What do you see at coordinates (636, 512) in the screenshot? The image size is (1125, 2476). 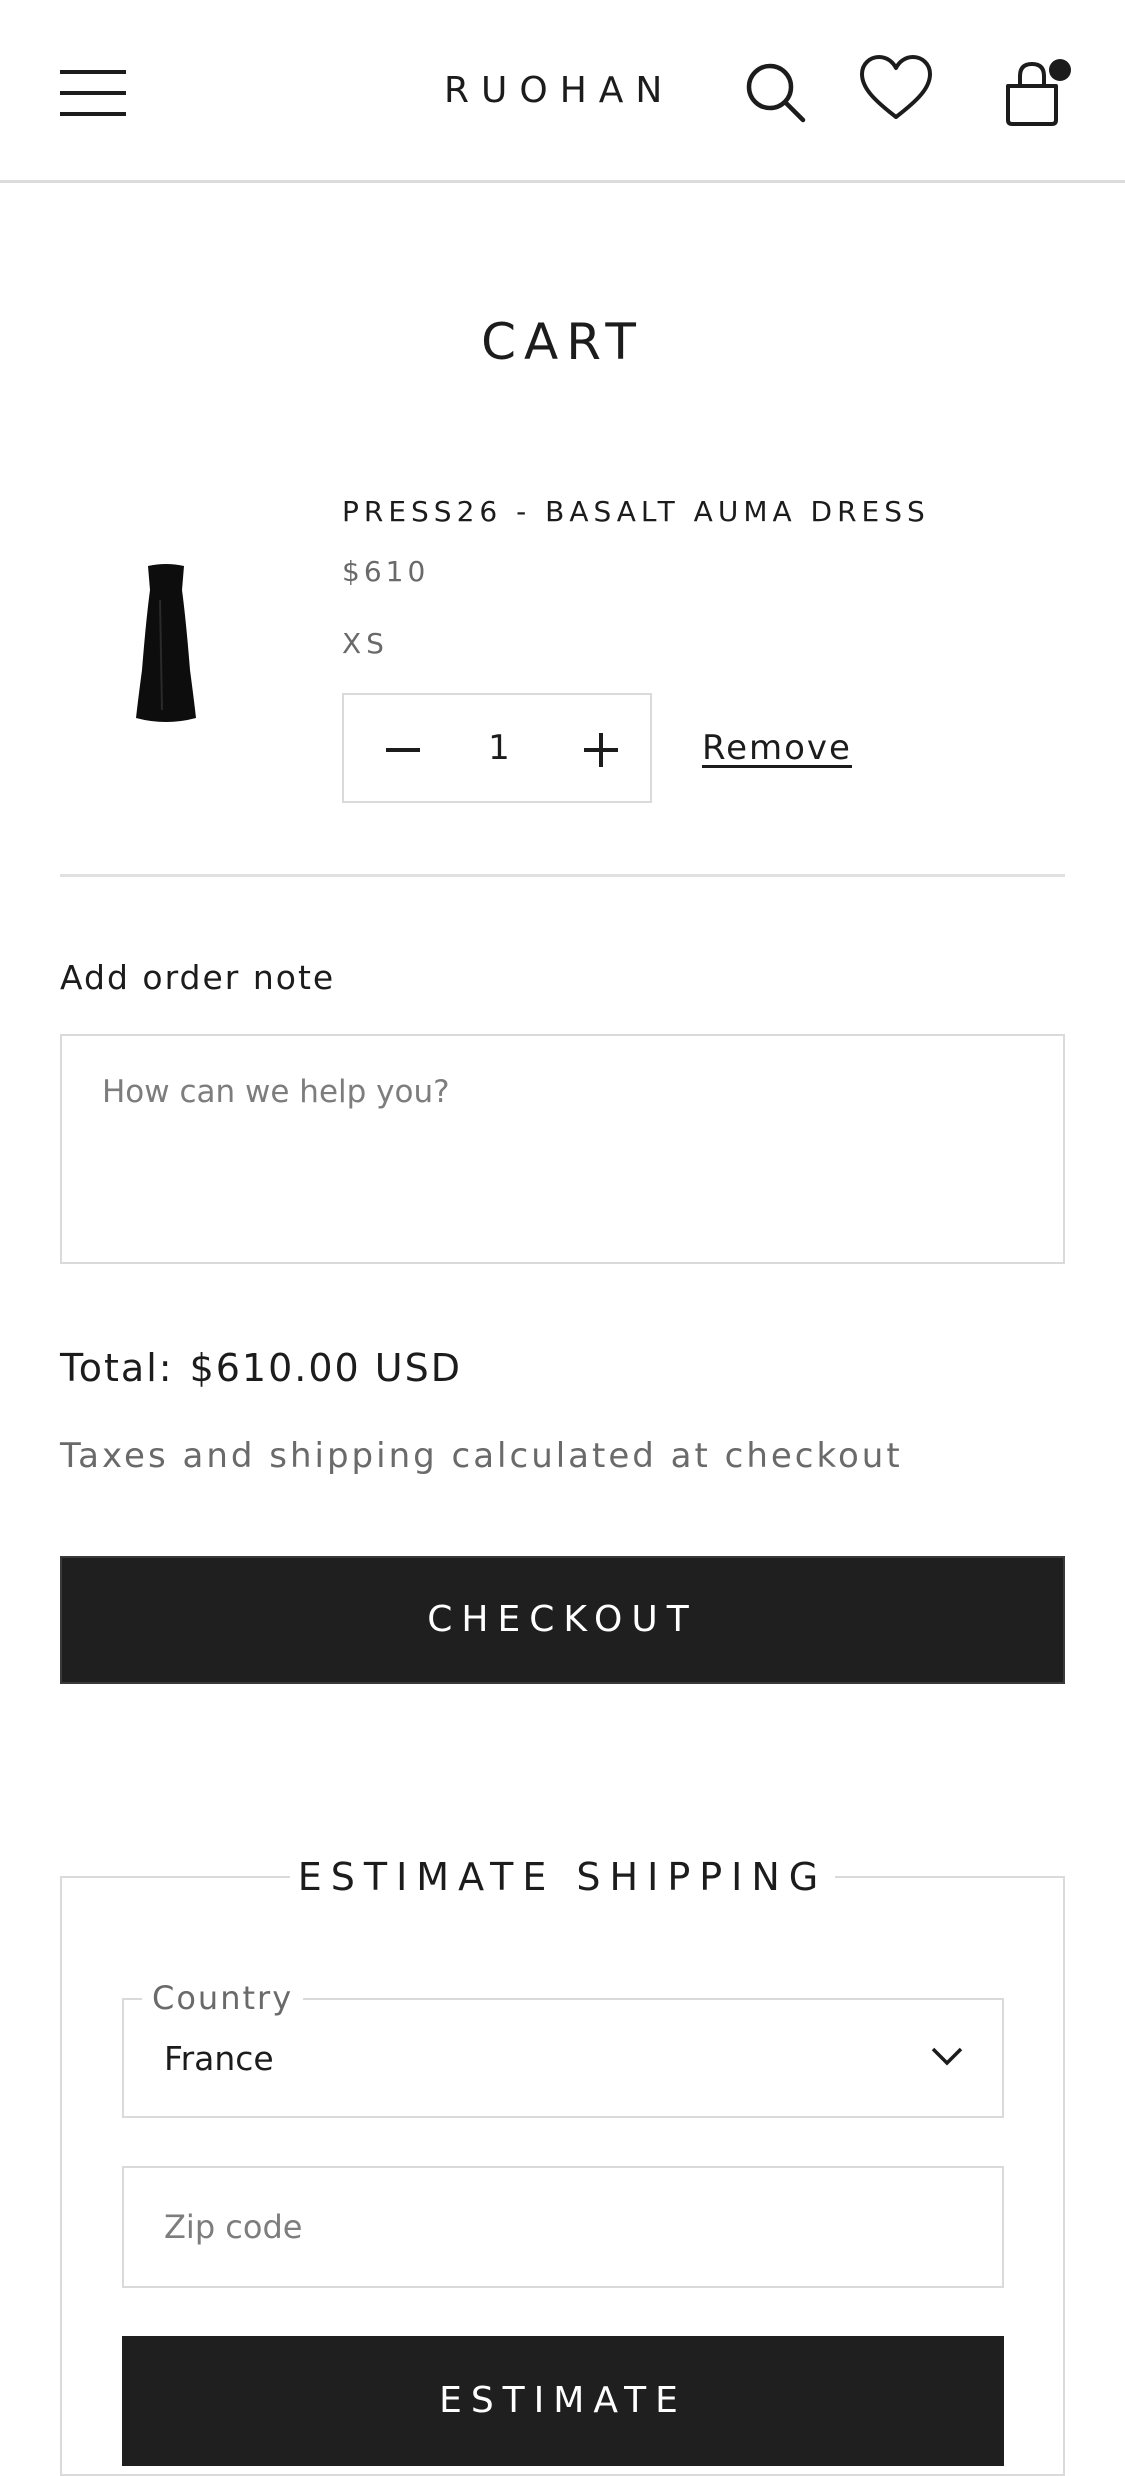 I see `product-name: PRESS26 - BASALT AUMA DRESS` at bounding box center [636, 512].